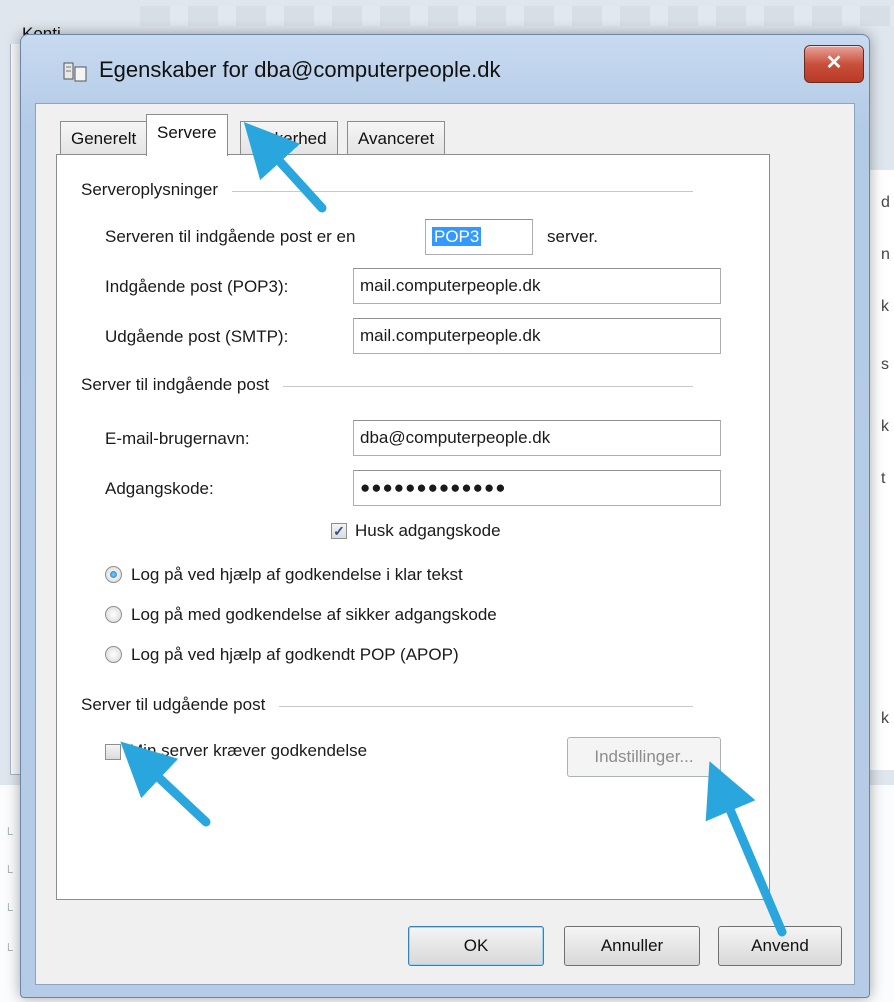 This screenshot has height=1002, width=894. I want to click on background-blurred-text, so click(517, 16).